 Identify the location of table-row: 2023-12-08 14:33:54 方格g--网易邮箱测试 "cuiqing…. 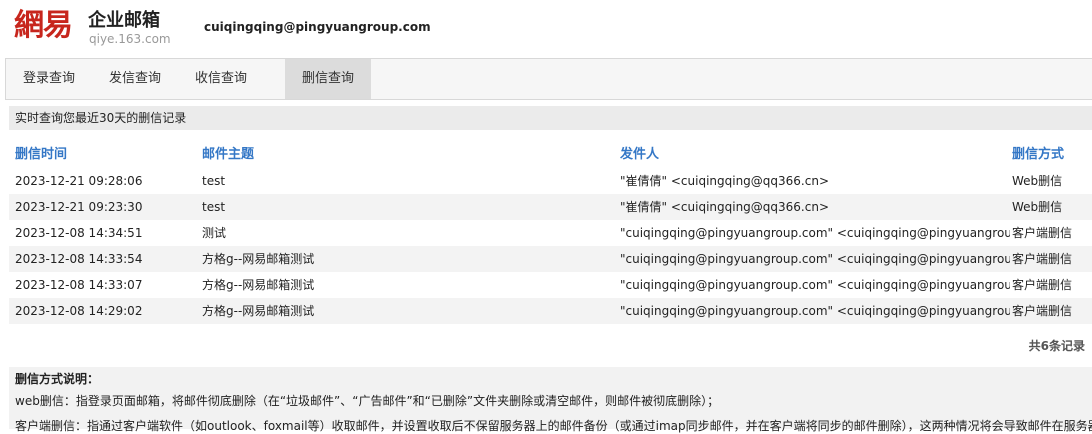
(550, 259).